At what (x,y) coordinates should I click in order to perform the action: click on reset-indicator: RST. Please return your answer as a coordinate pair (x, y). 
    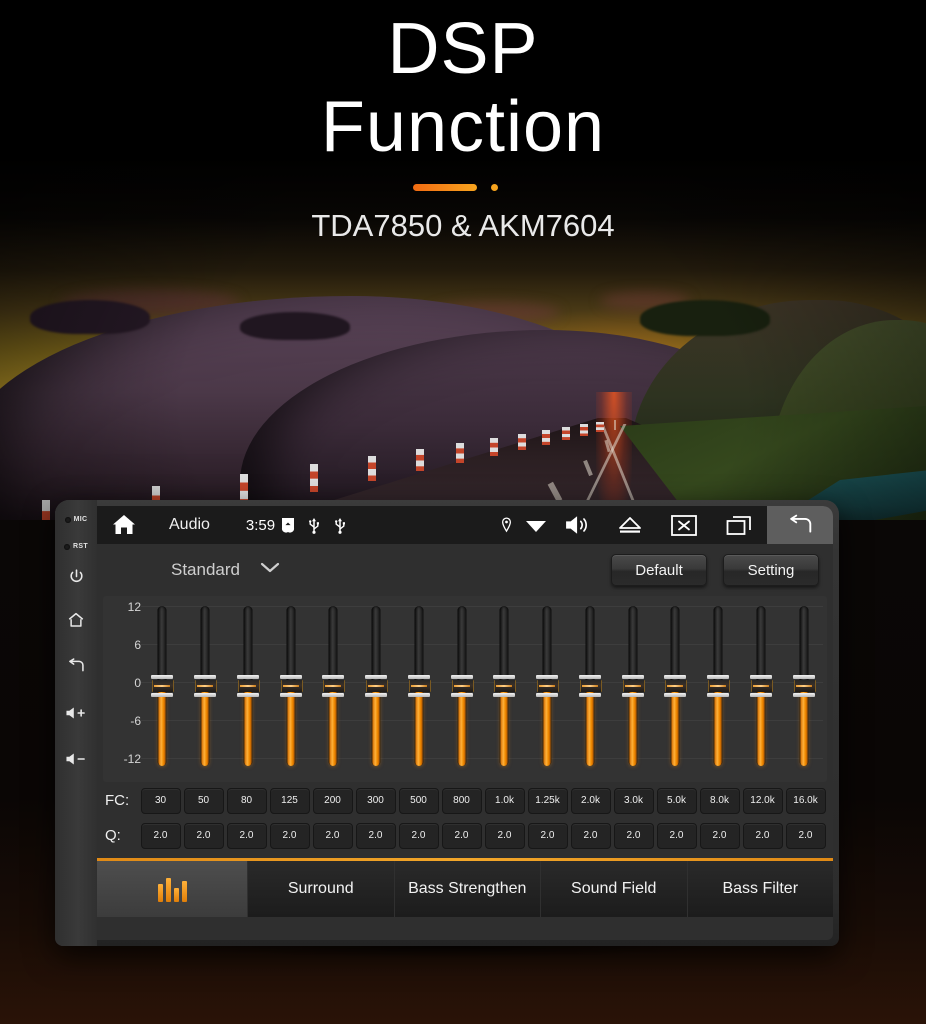
    Looking at the image, I should click on (76, 546).